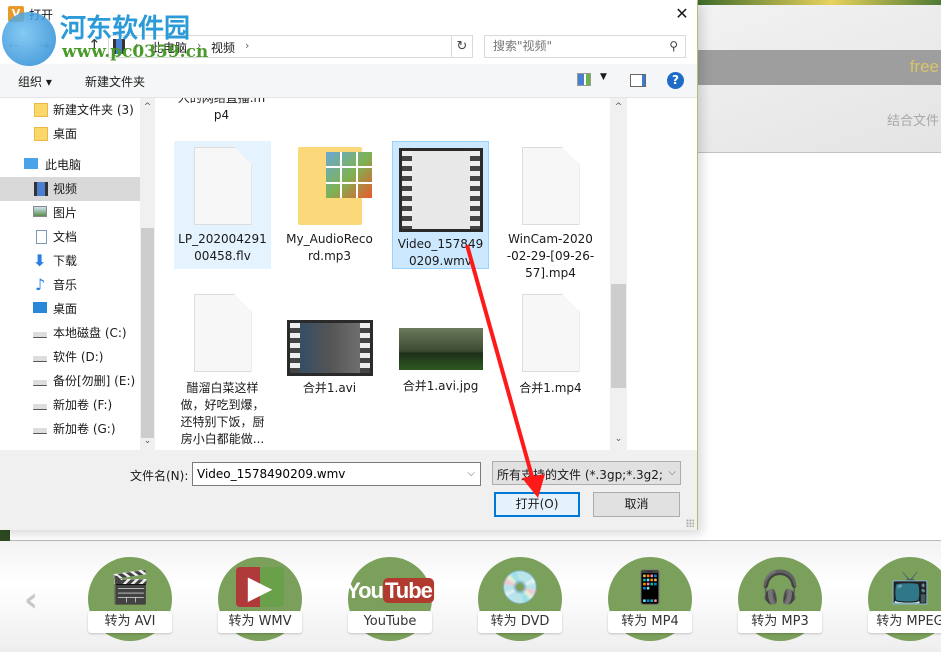  I want to click on close-button: ✕, so click(682, 14).